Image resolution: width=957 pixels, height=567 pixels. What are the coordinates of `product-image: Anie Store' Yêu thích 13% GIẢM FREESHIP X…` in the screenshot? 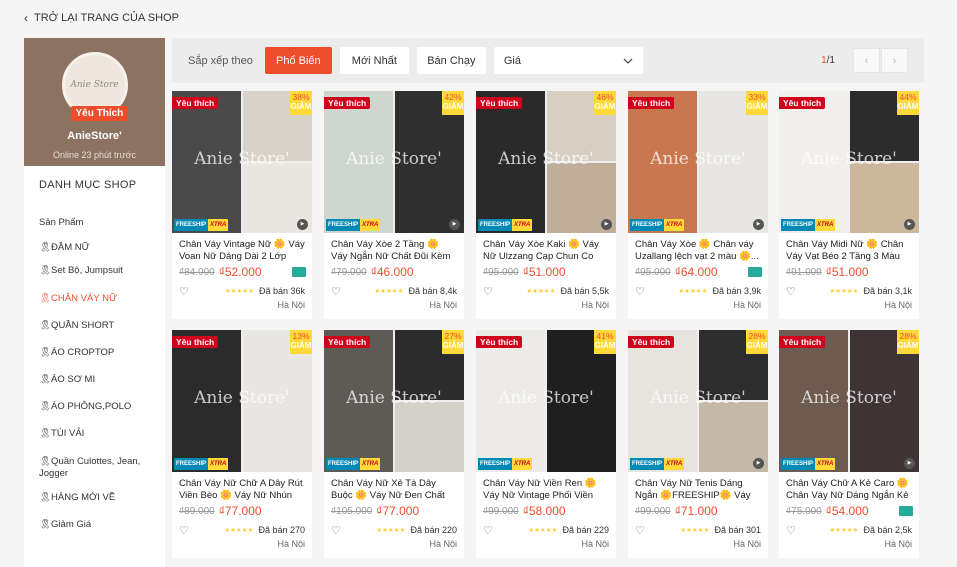 It's located at (242, 401).